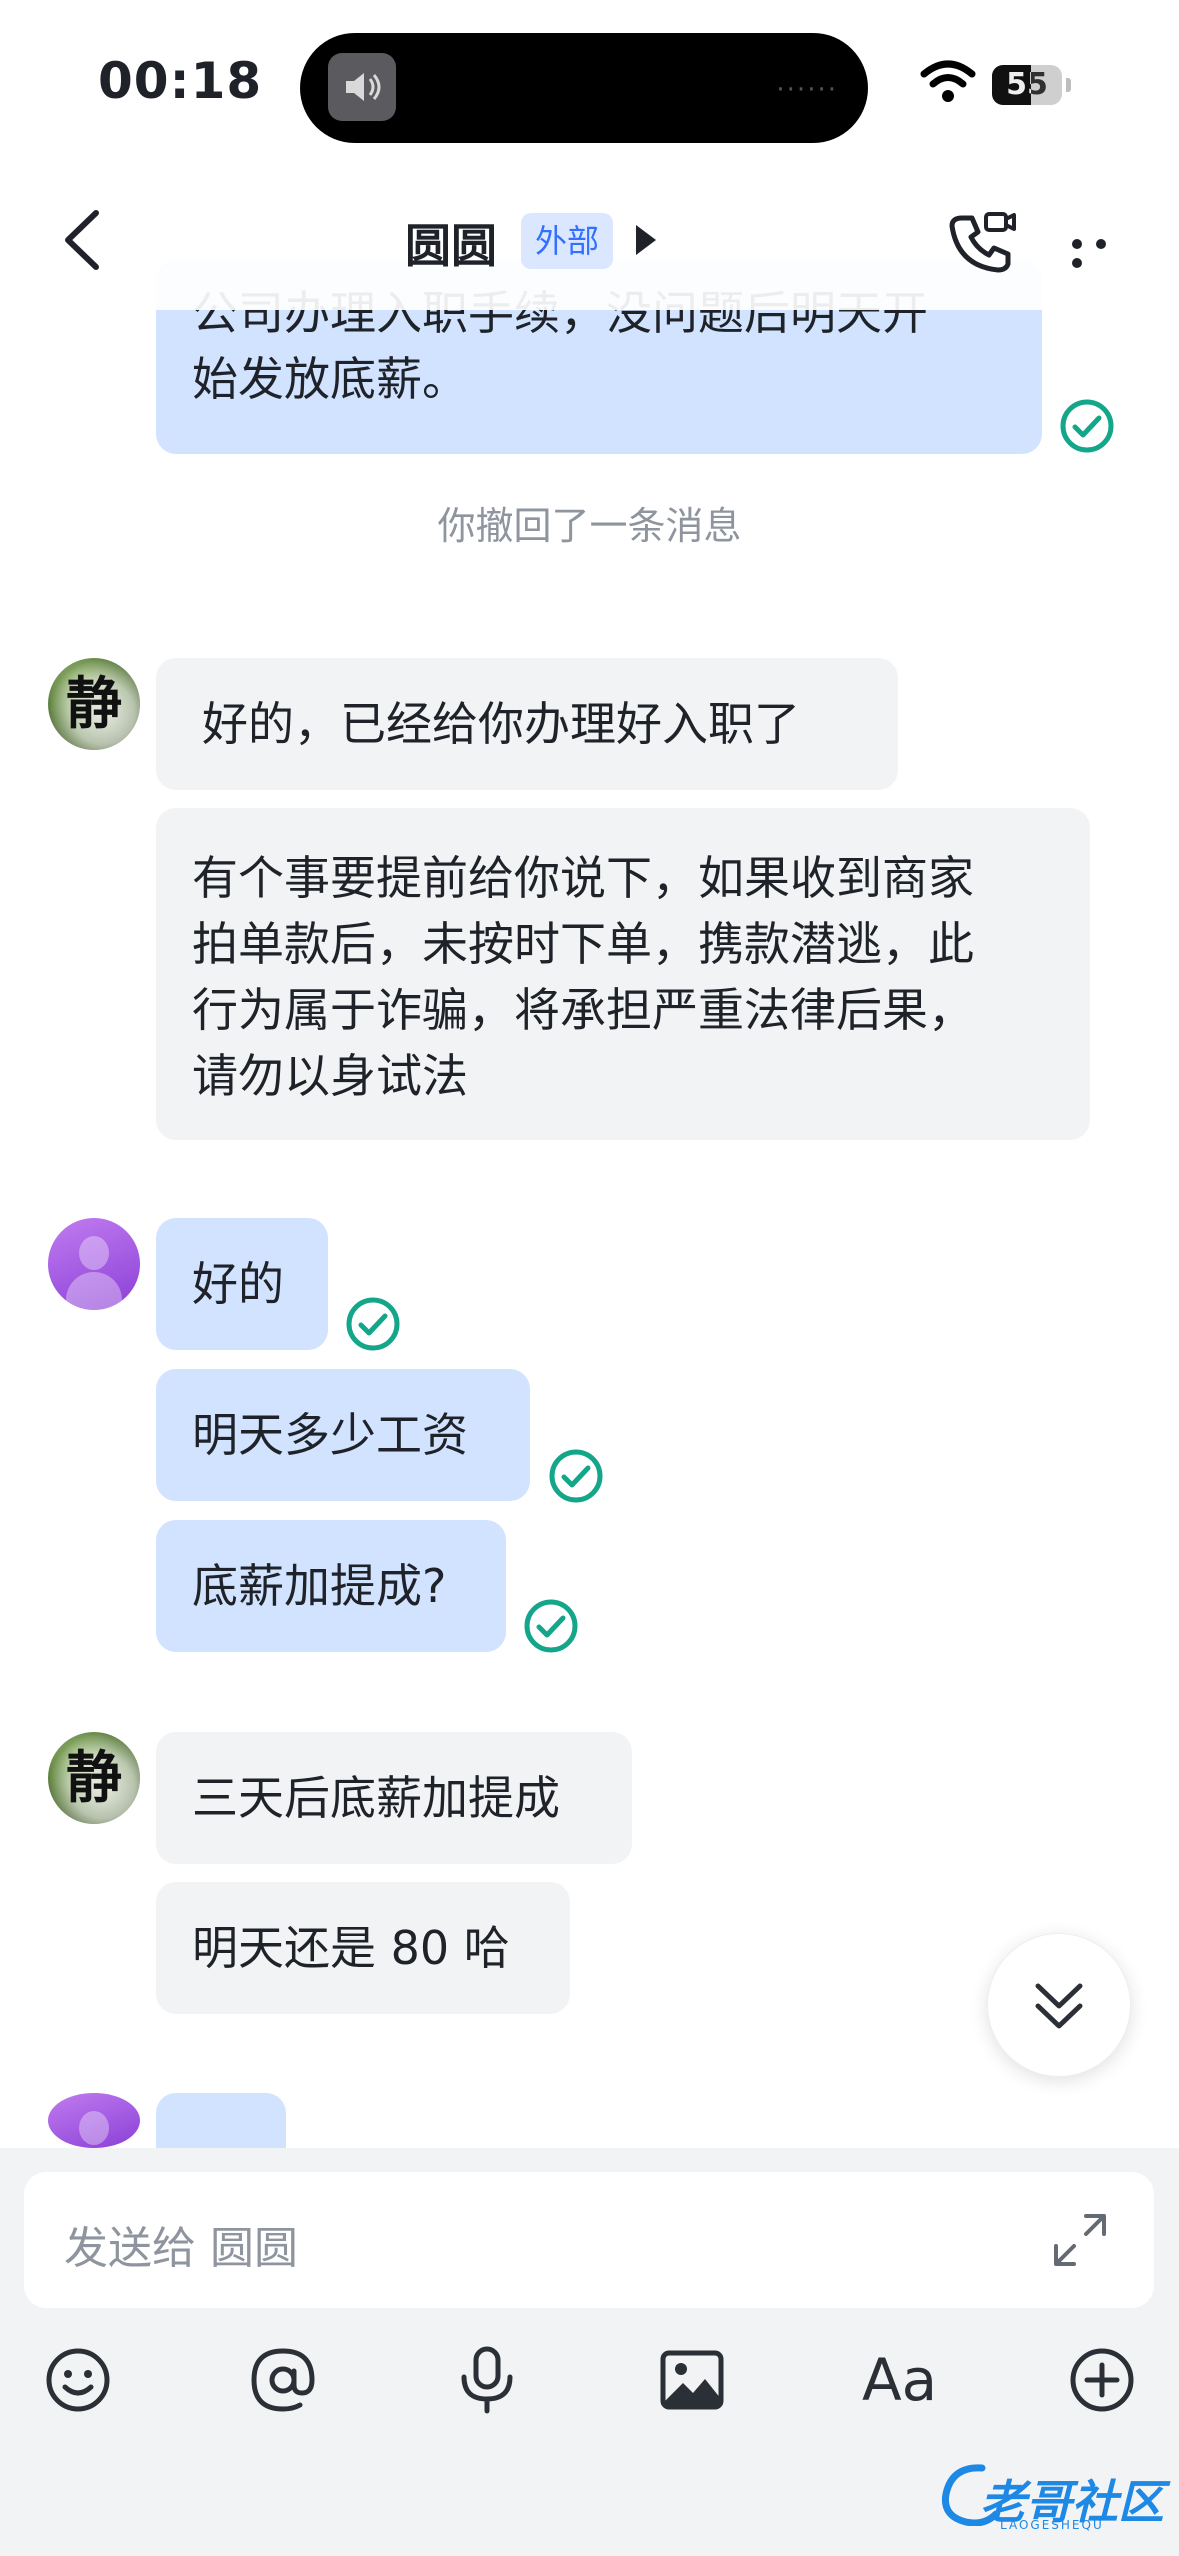  Describe the element at coordinates (584, 88) in the screenshot. I see `dynamic-island: ······` at that location.